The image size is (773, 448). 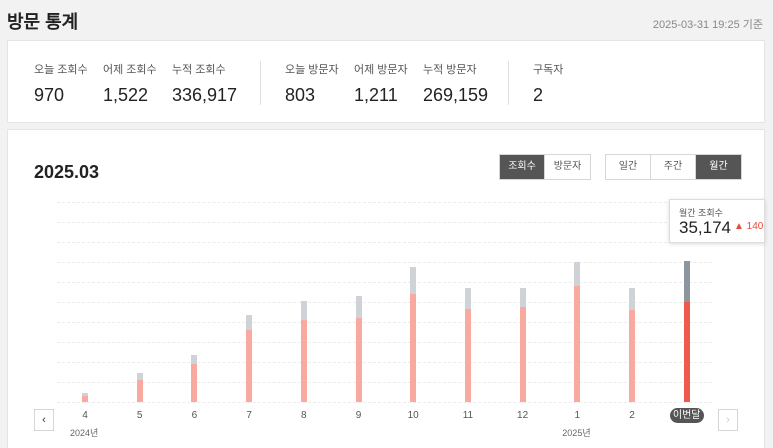 I want to click on metric-tab-visitors: 방문자, so click(x=567, y=167).